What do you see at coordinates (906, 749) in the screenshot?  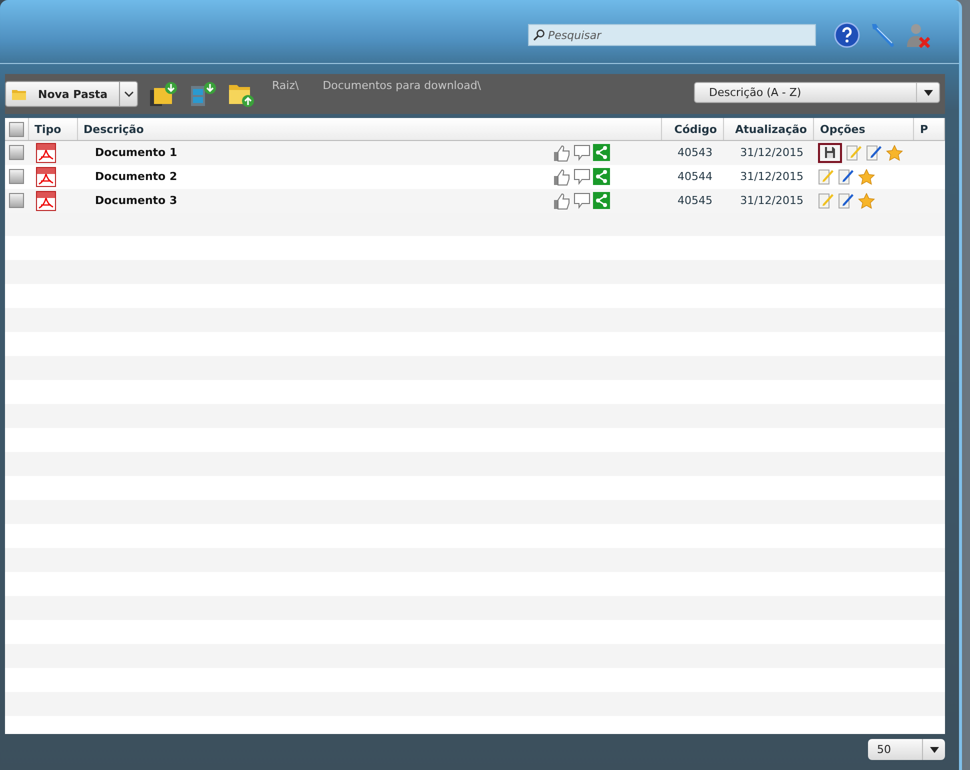 I see `page-size-dropdown: 50` at bounding box center [906, 749].